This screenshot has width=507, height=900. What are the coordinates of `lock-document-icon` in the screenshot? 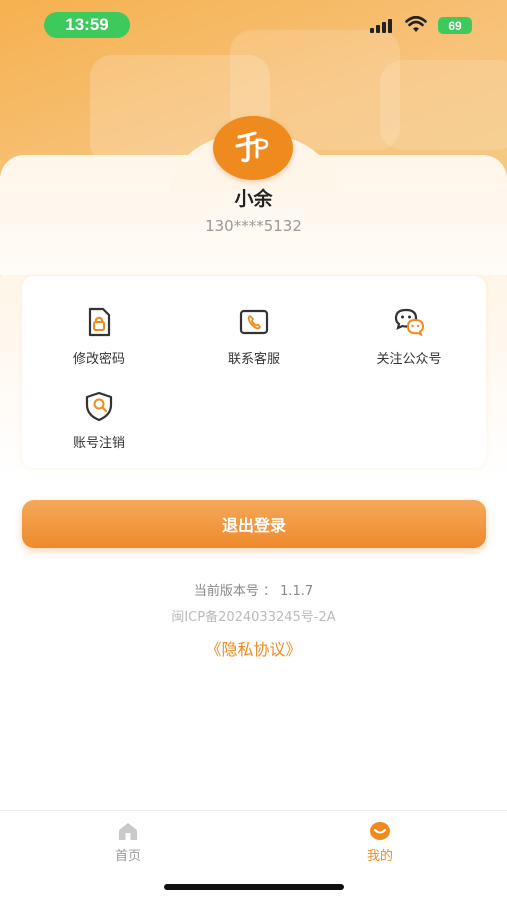 It's located at (99, 322).